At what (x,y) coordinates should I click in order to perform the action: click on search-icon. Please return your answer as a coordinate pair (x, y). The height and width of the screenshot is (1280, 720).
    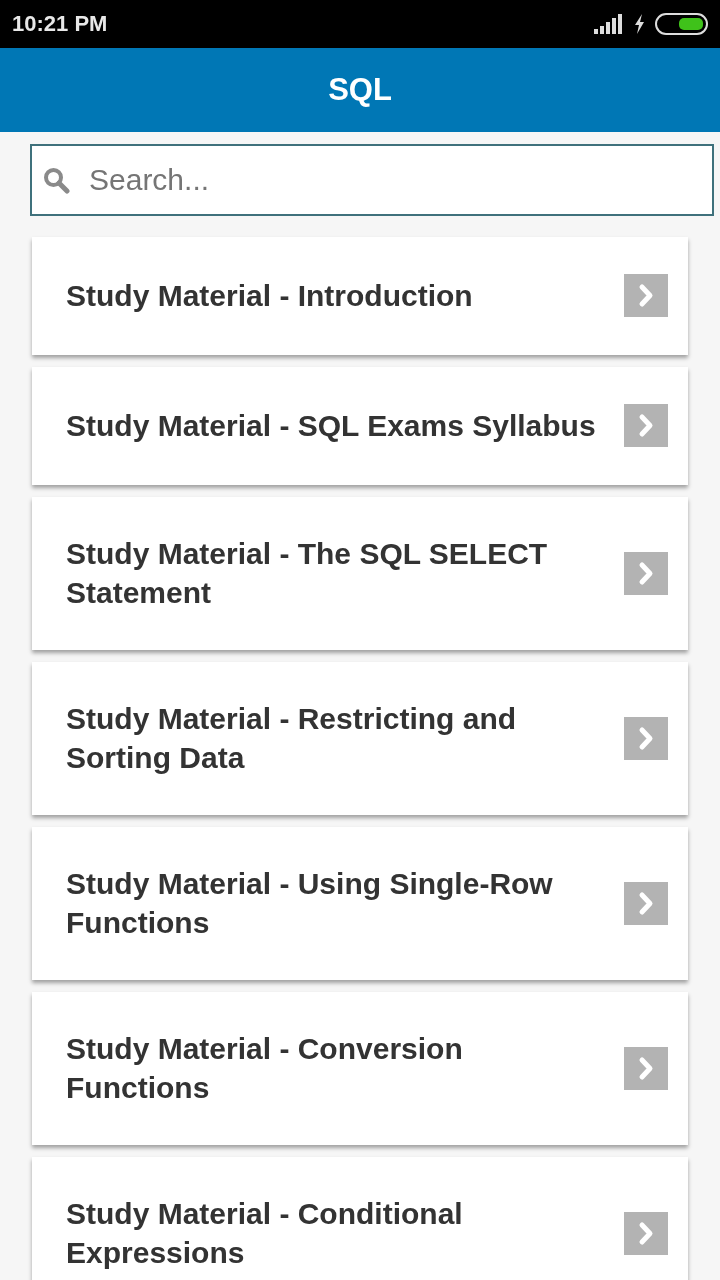
    Looking at the image, I should click on (56, 180).